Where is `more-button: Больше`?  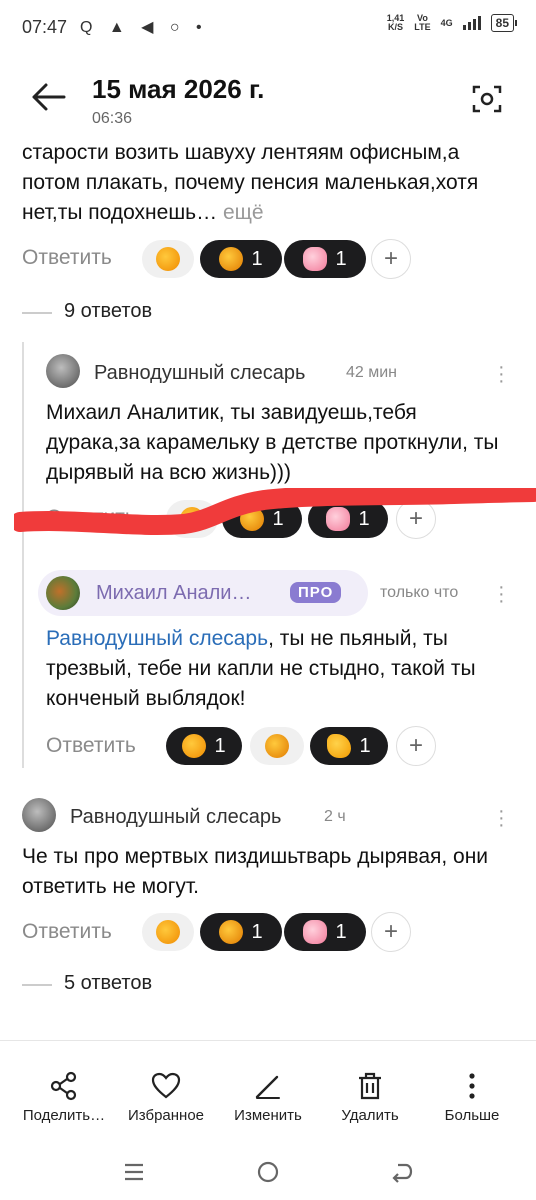 more-button: Больше is located at coordinates (472, 1096).